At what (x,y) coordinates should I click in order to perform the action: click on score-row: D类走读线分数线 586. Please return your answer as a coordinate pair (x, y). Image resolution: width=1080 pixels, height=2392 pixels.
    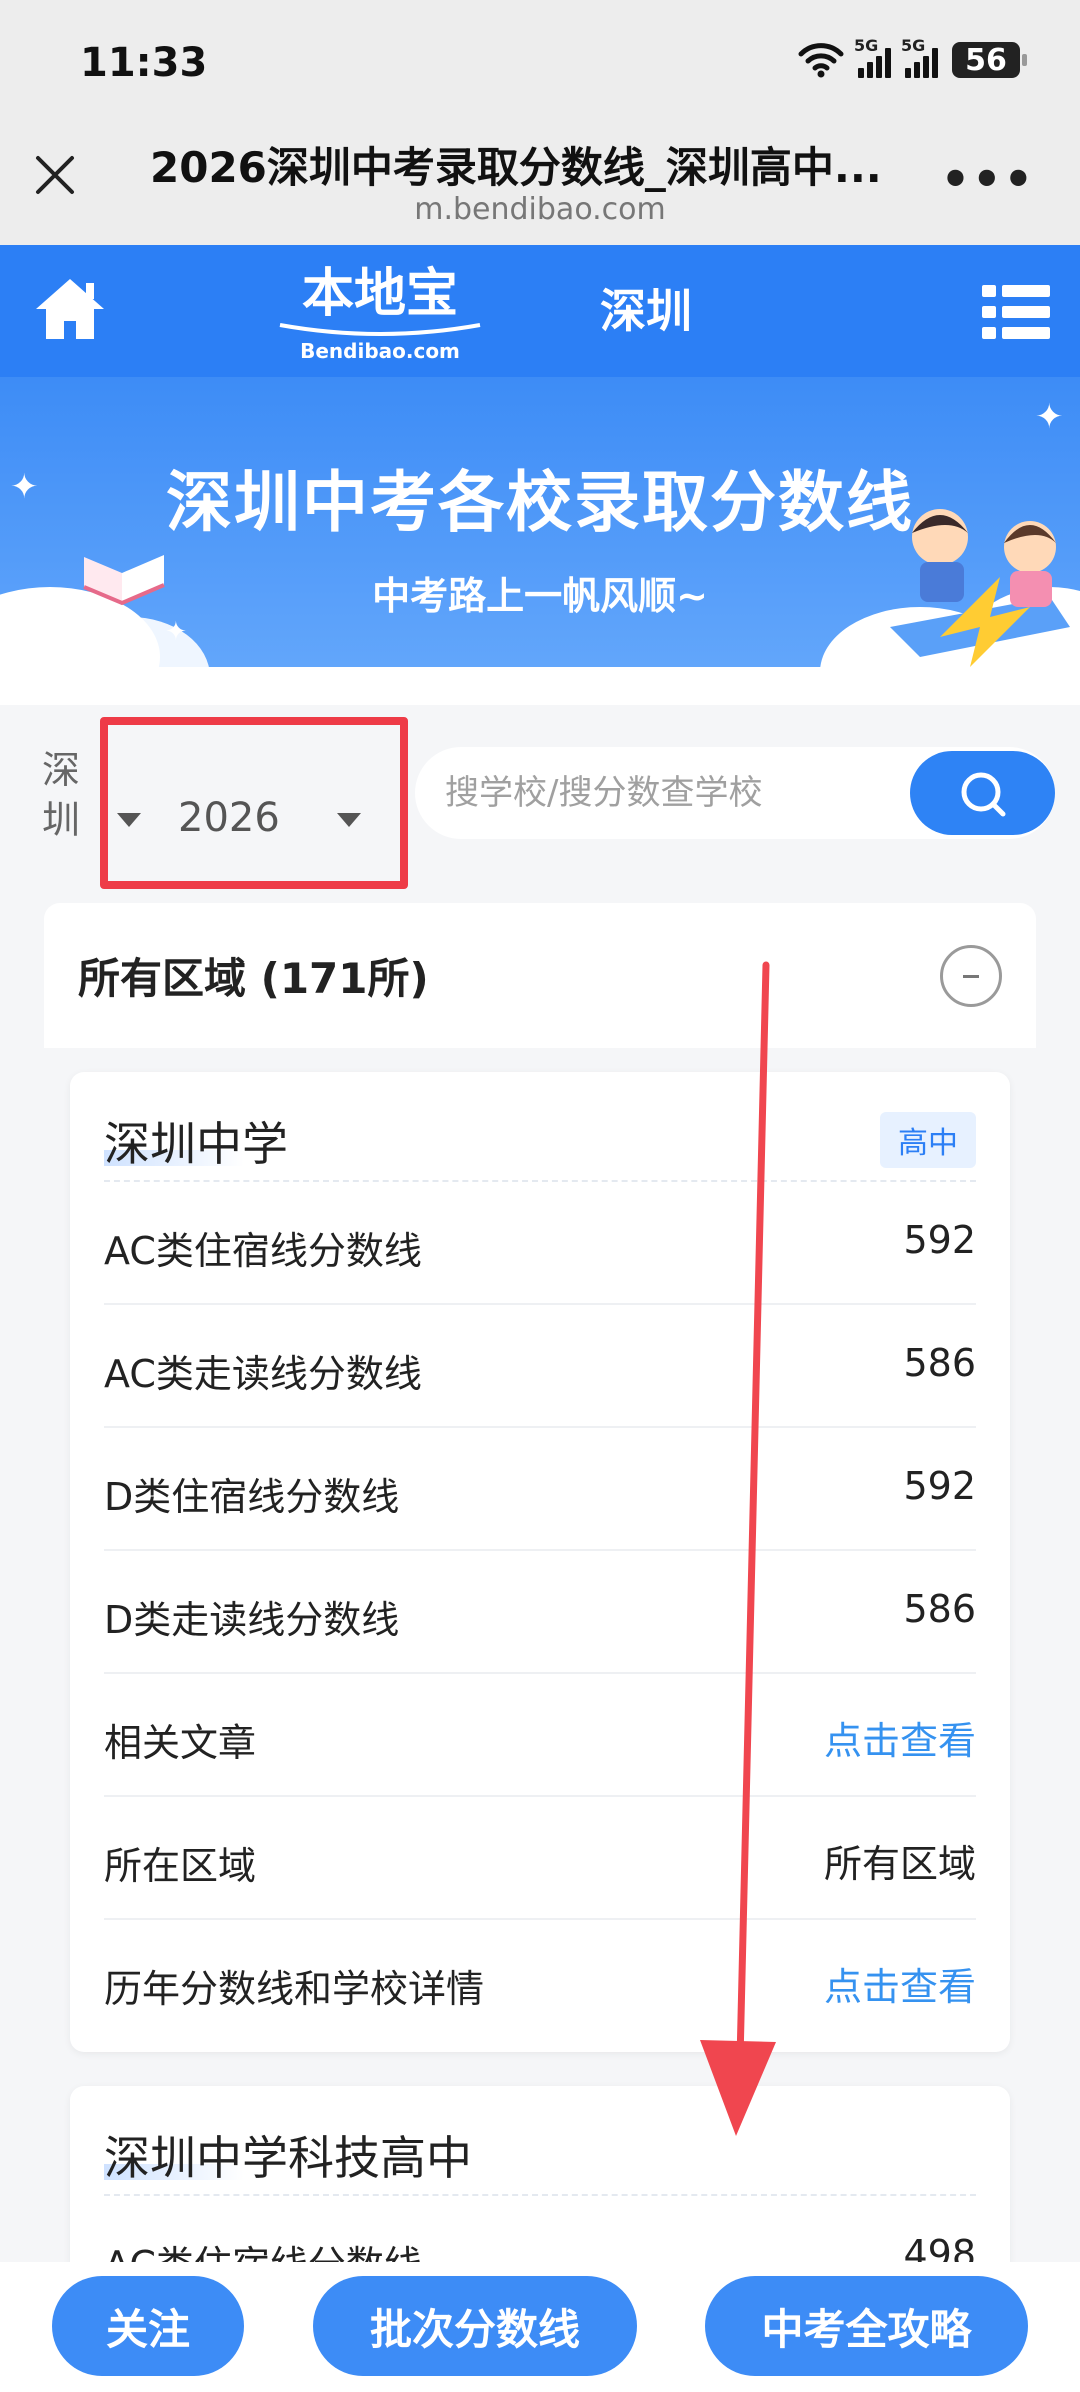
    Looking at the image, I should click on (540, 1612).